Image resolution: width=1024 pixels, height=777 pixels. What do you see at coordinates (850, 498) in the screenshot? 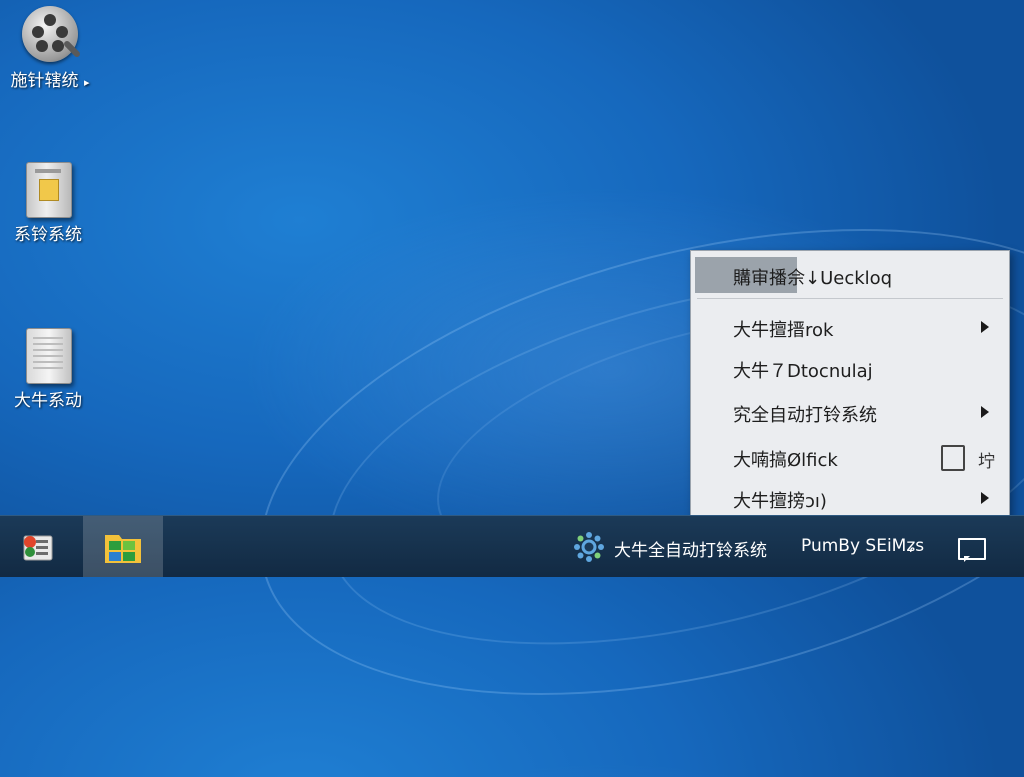
I see `menu-item-6: 大牛擅搒ɔı)` at bounding box center [850, 498].